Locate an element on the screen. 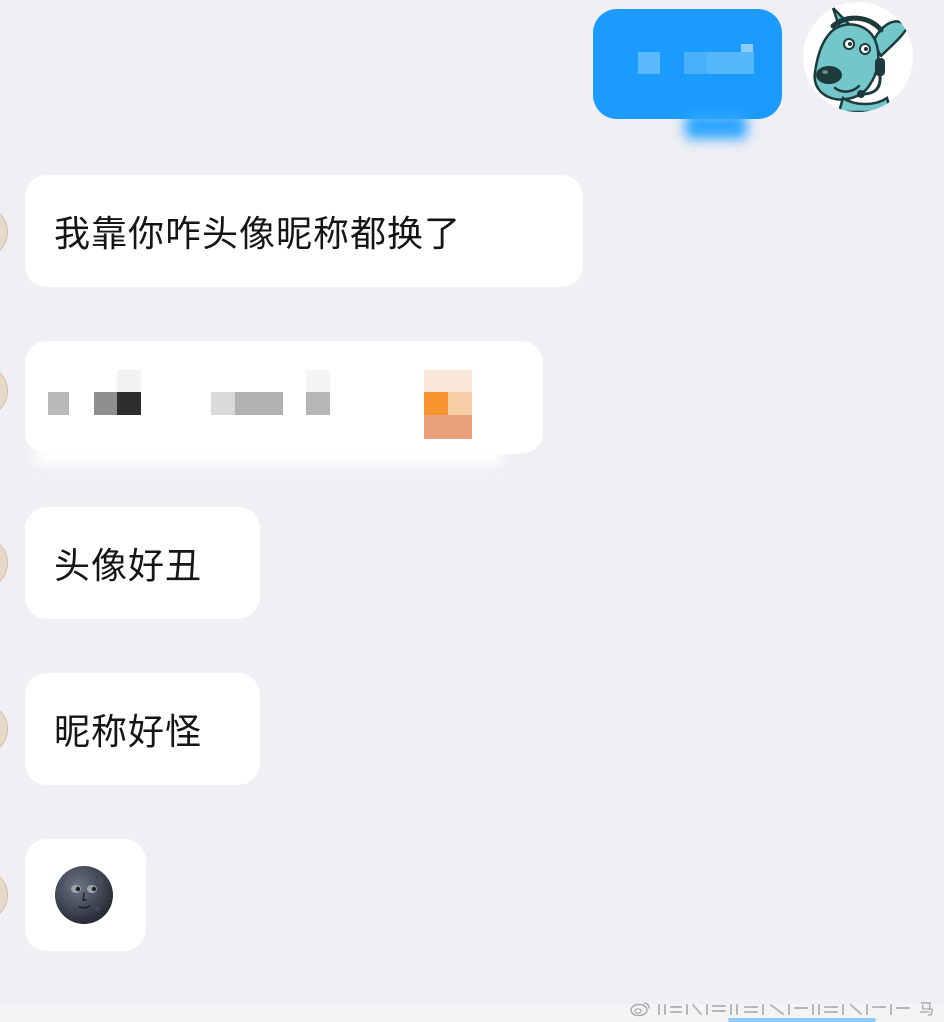 The image size is (944, 1022). message-text: 昵称好怪 is located at coordinates (128, 732).